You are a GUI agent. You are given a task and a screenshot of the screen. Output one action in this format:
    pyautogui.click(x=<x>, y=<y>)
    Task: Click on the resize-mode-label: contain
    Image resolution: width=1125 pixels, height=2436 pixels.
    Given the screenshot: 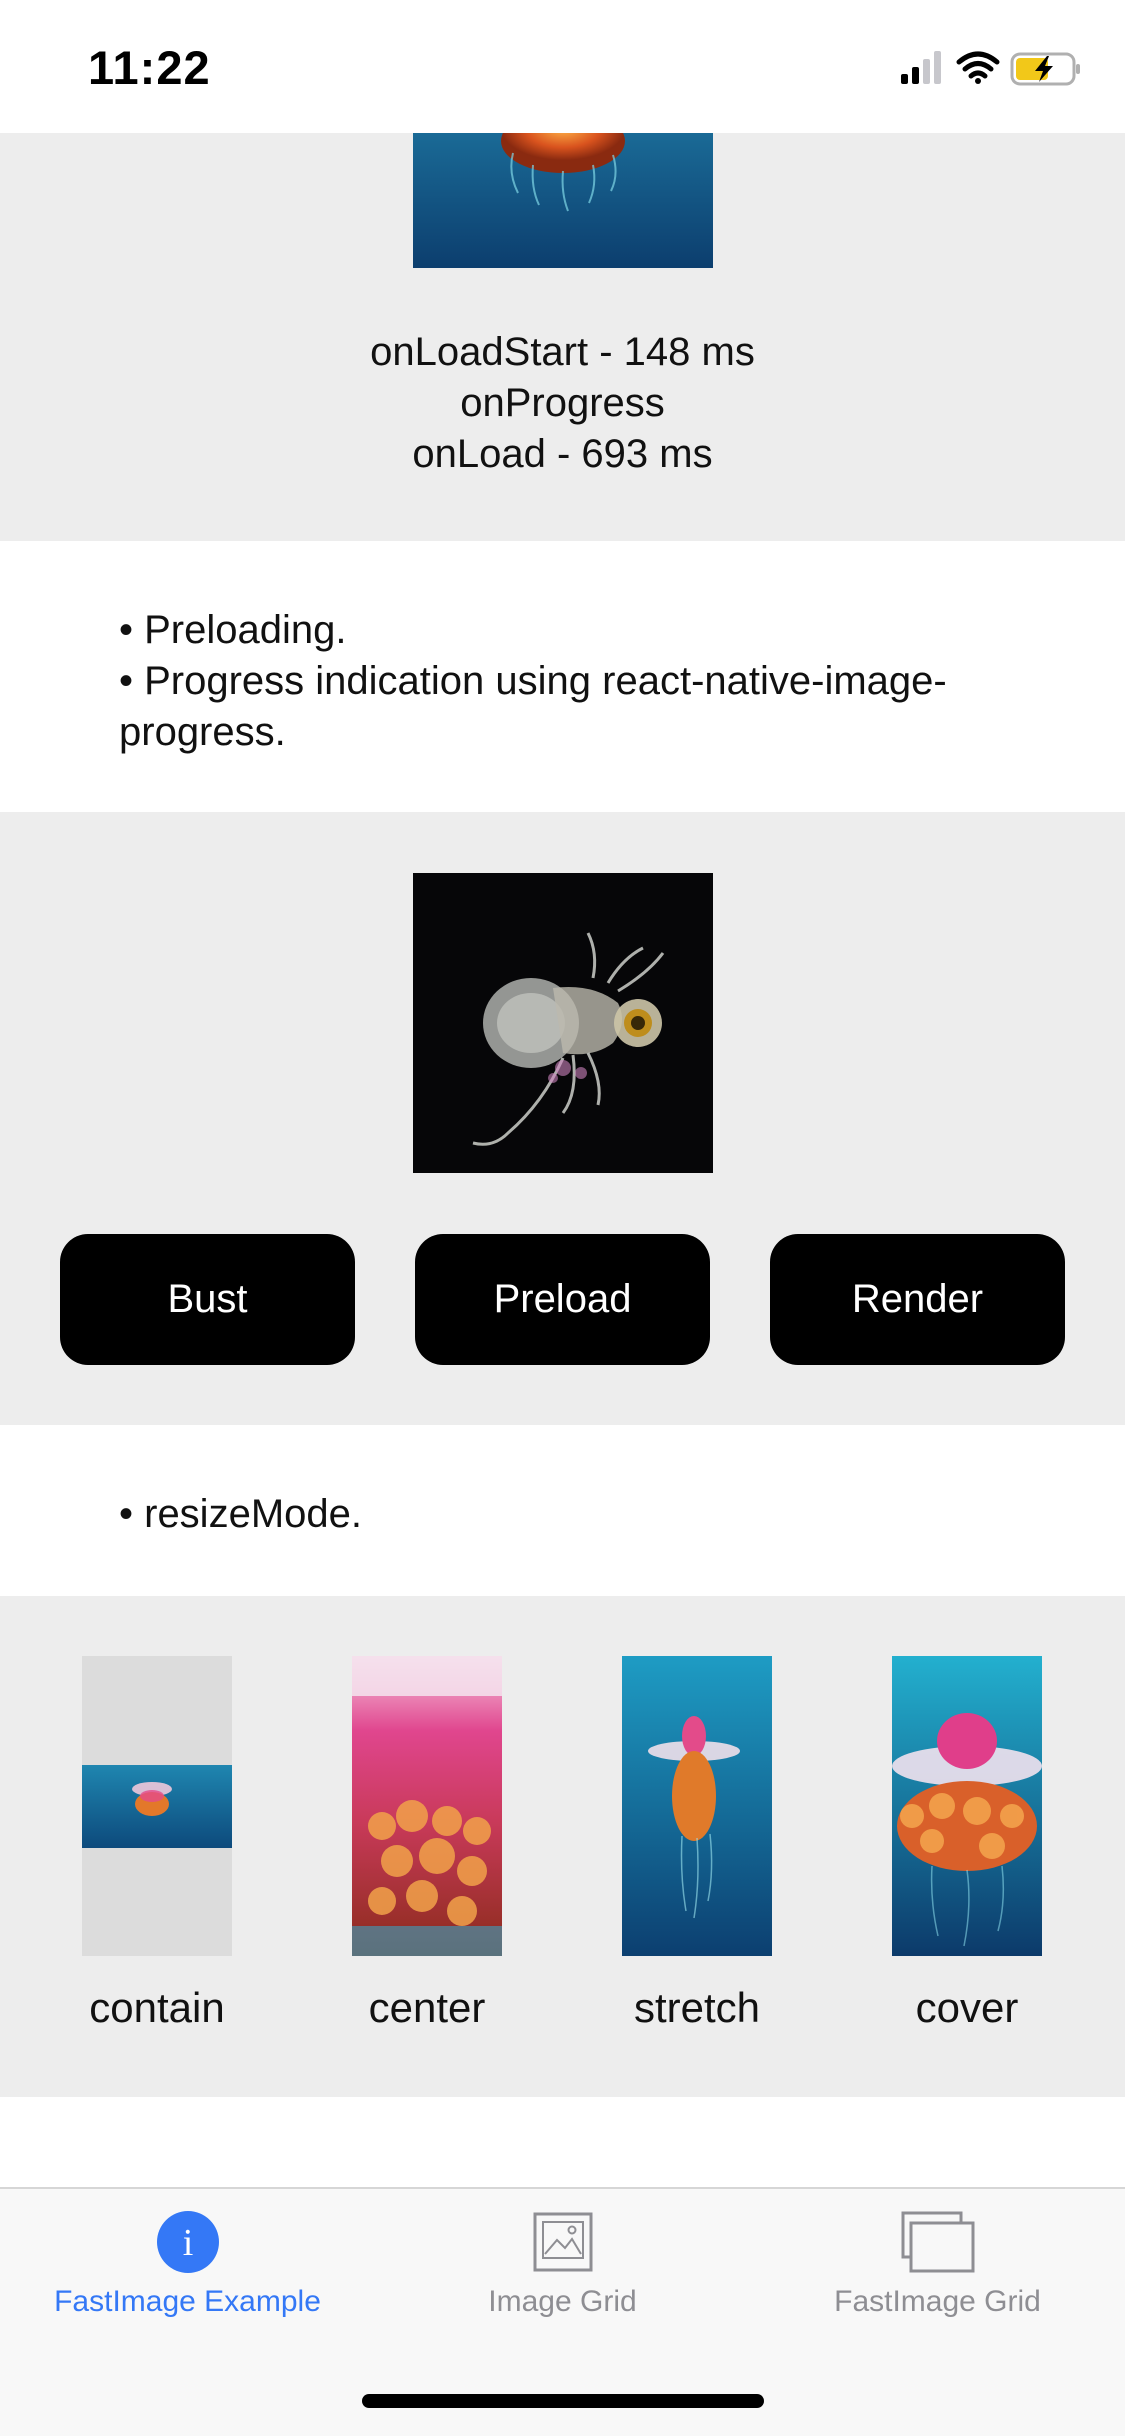 What is the action you would take?
    pyautogui.click(x=157, y=2007)
    